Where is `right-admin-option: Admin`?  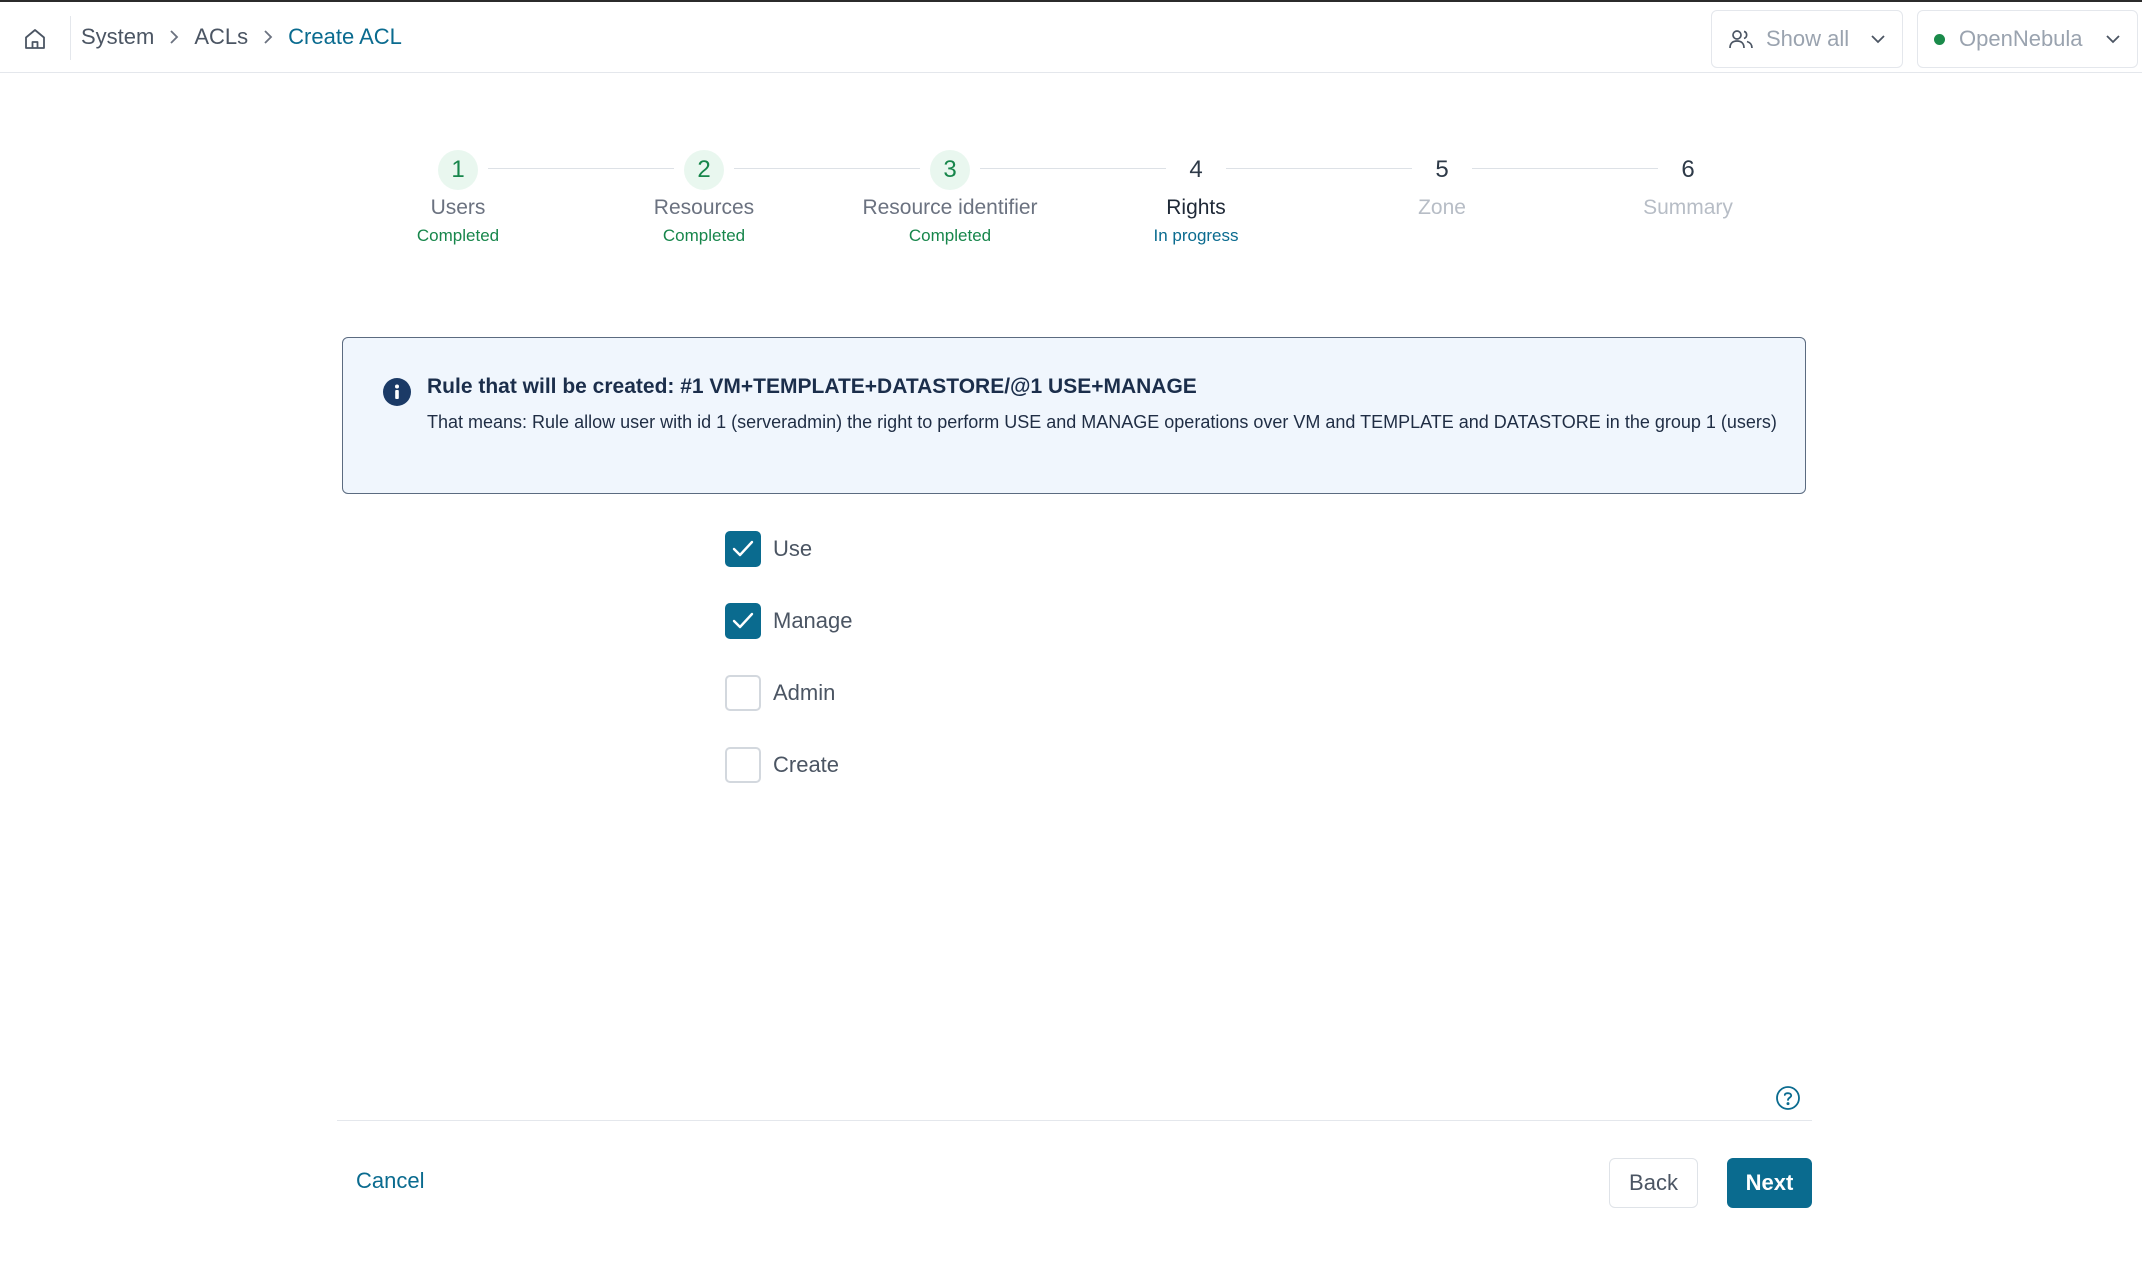
right-admin-option: Admin is located at coordinates (780, 693).